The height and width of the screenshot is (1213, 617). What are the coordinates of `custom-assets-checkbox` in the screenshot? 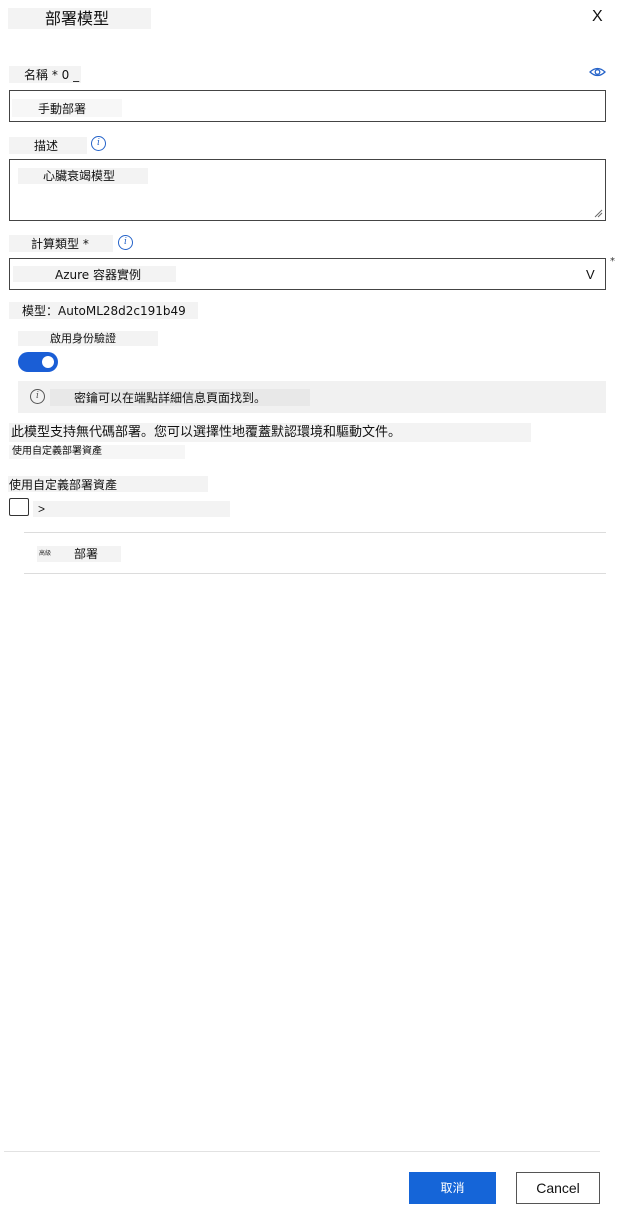 It's located at (19, 507).